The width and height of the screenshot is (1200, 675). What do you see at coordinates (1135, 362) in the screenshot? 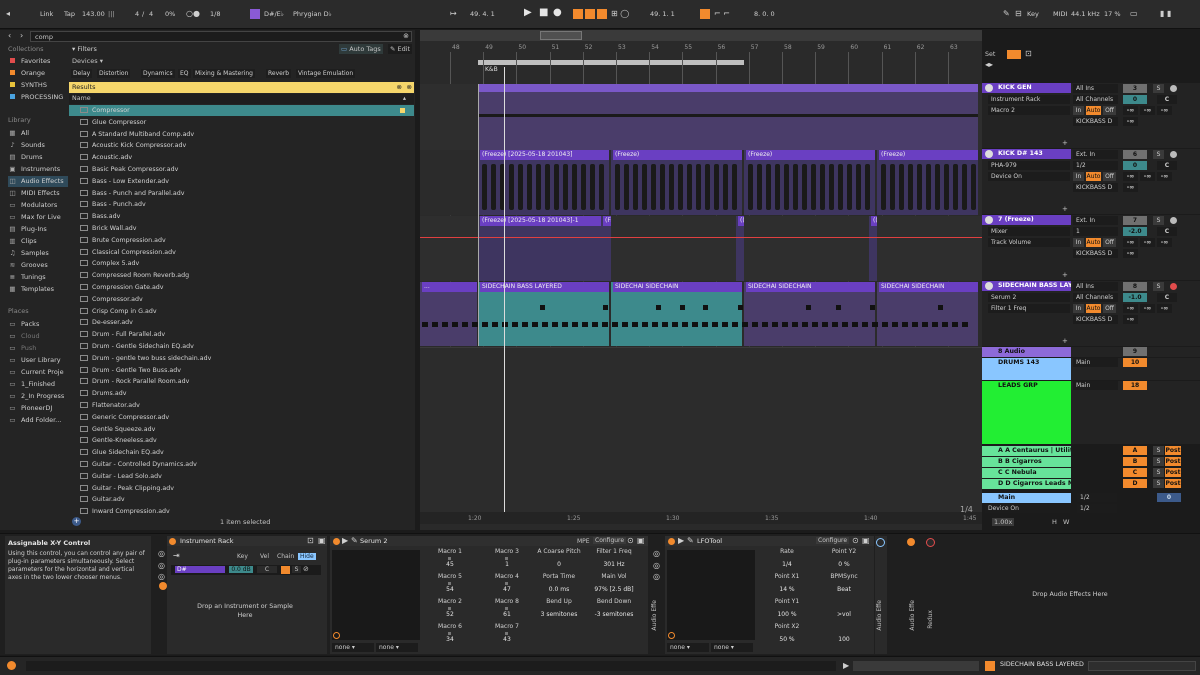
I see `drums-number: 10` at bounding box center [1135, 362].